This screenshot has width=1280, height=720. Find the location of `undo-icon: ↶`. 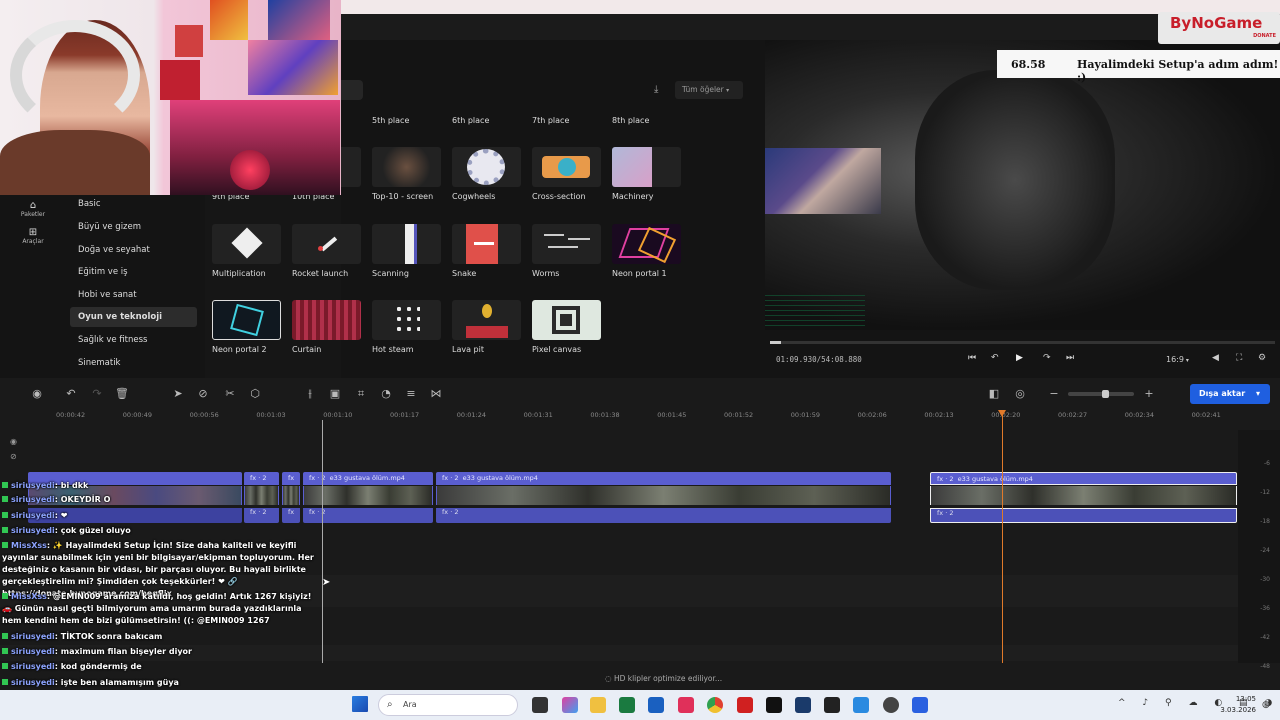

undo-icon: ↶ is located at coordinates (71, 393).